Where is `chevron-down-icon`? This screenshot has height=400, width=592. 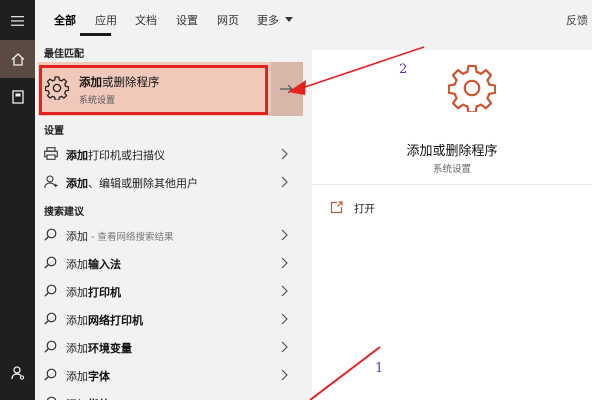
chevron-down-icon is located at coordinates (288, 19).